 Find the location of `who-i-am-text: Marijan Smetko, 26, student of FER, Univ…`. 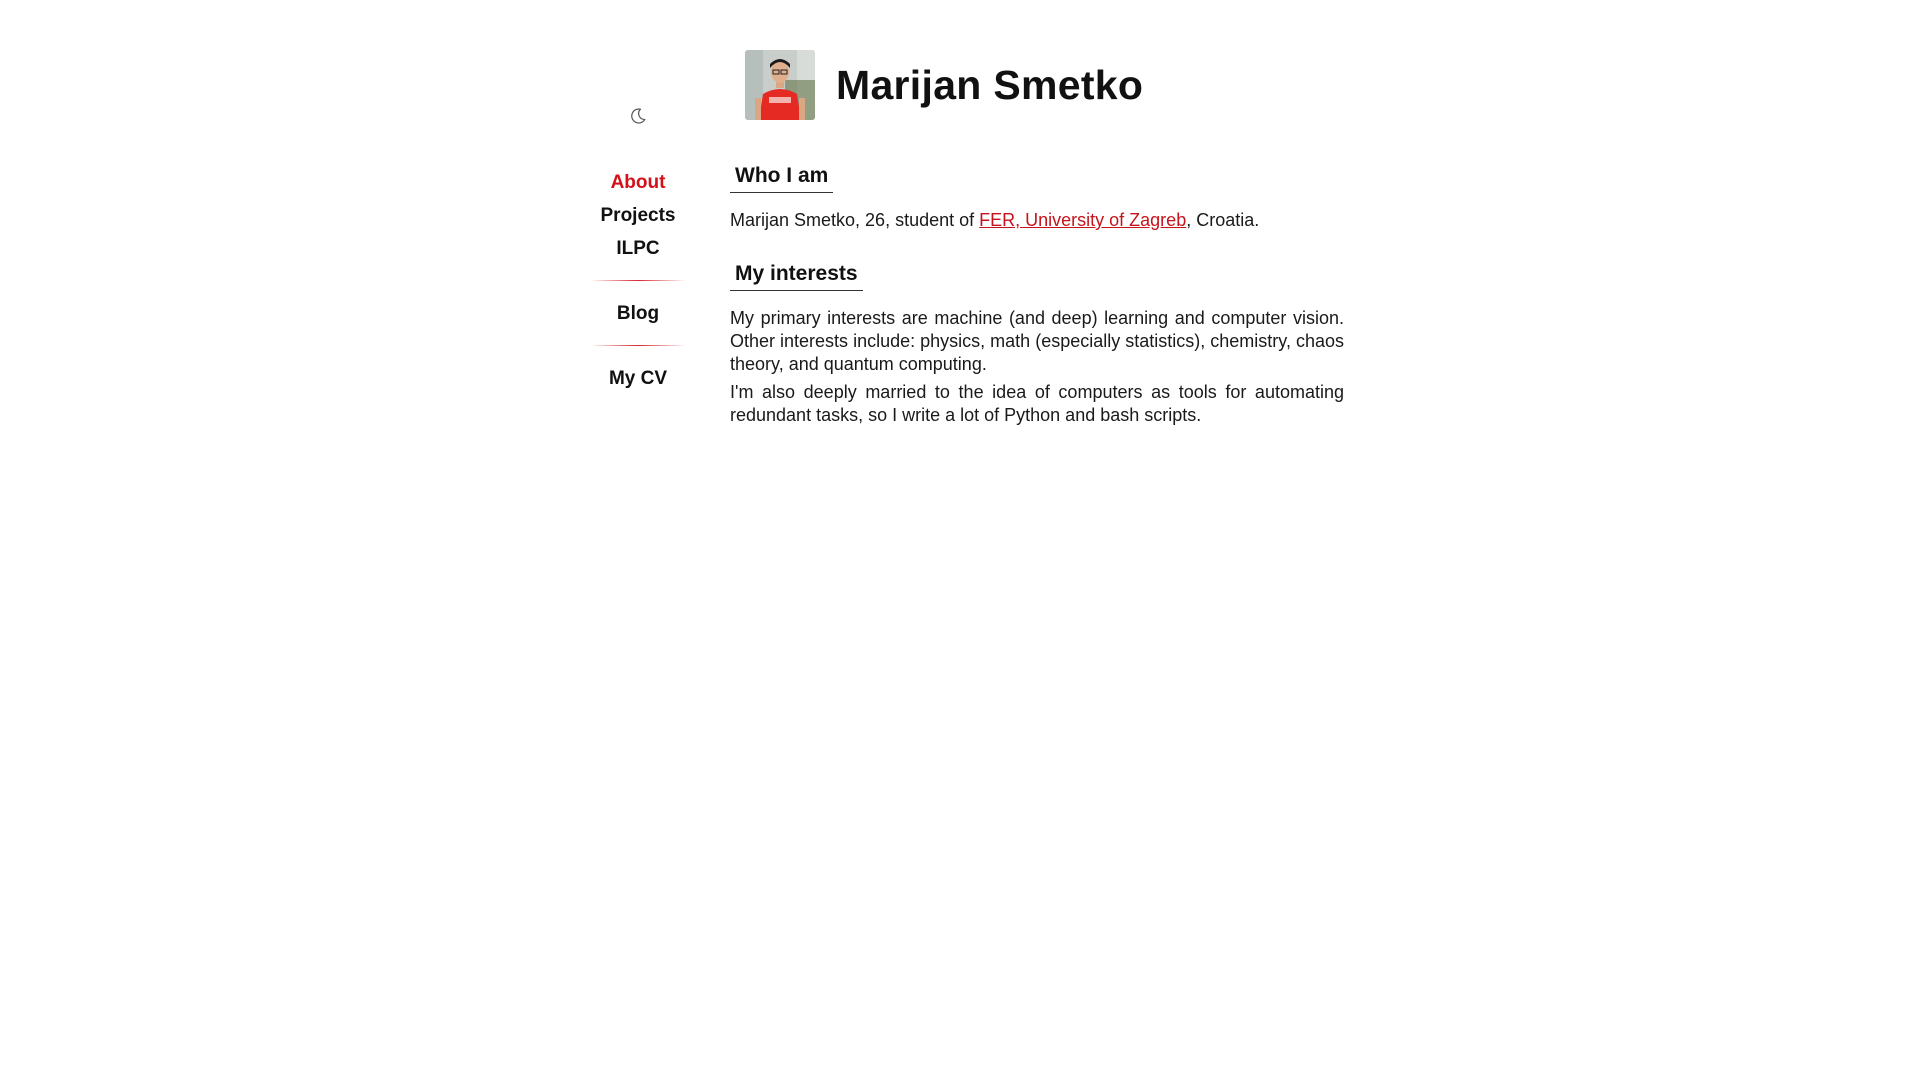

who-i-am-text: Marijan Smetko, 26, student of FER, Univ… is located at coordinates (1037, 220).